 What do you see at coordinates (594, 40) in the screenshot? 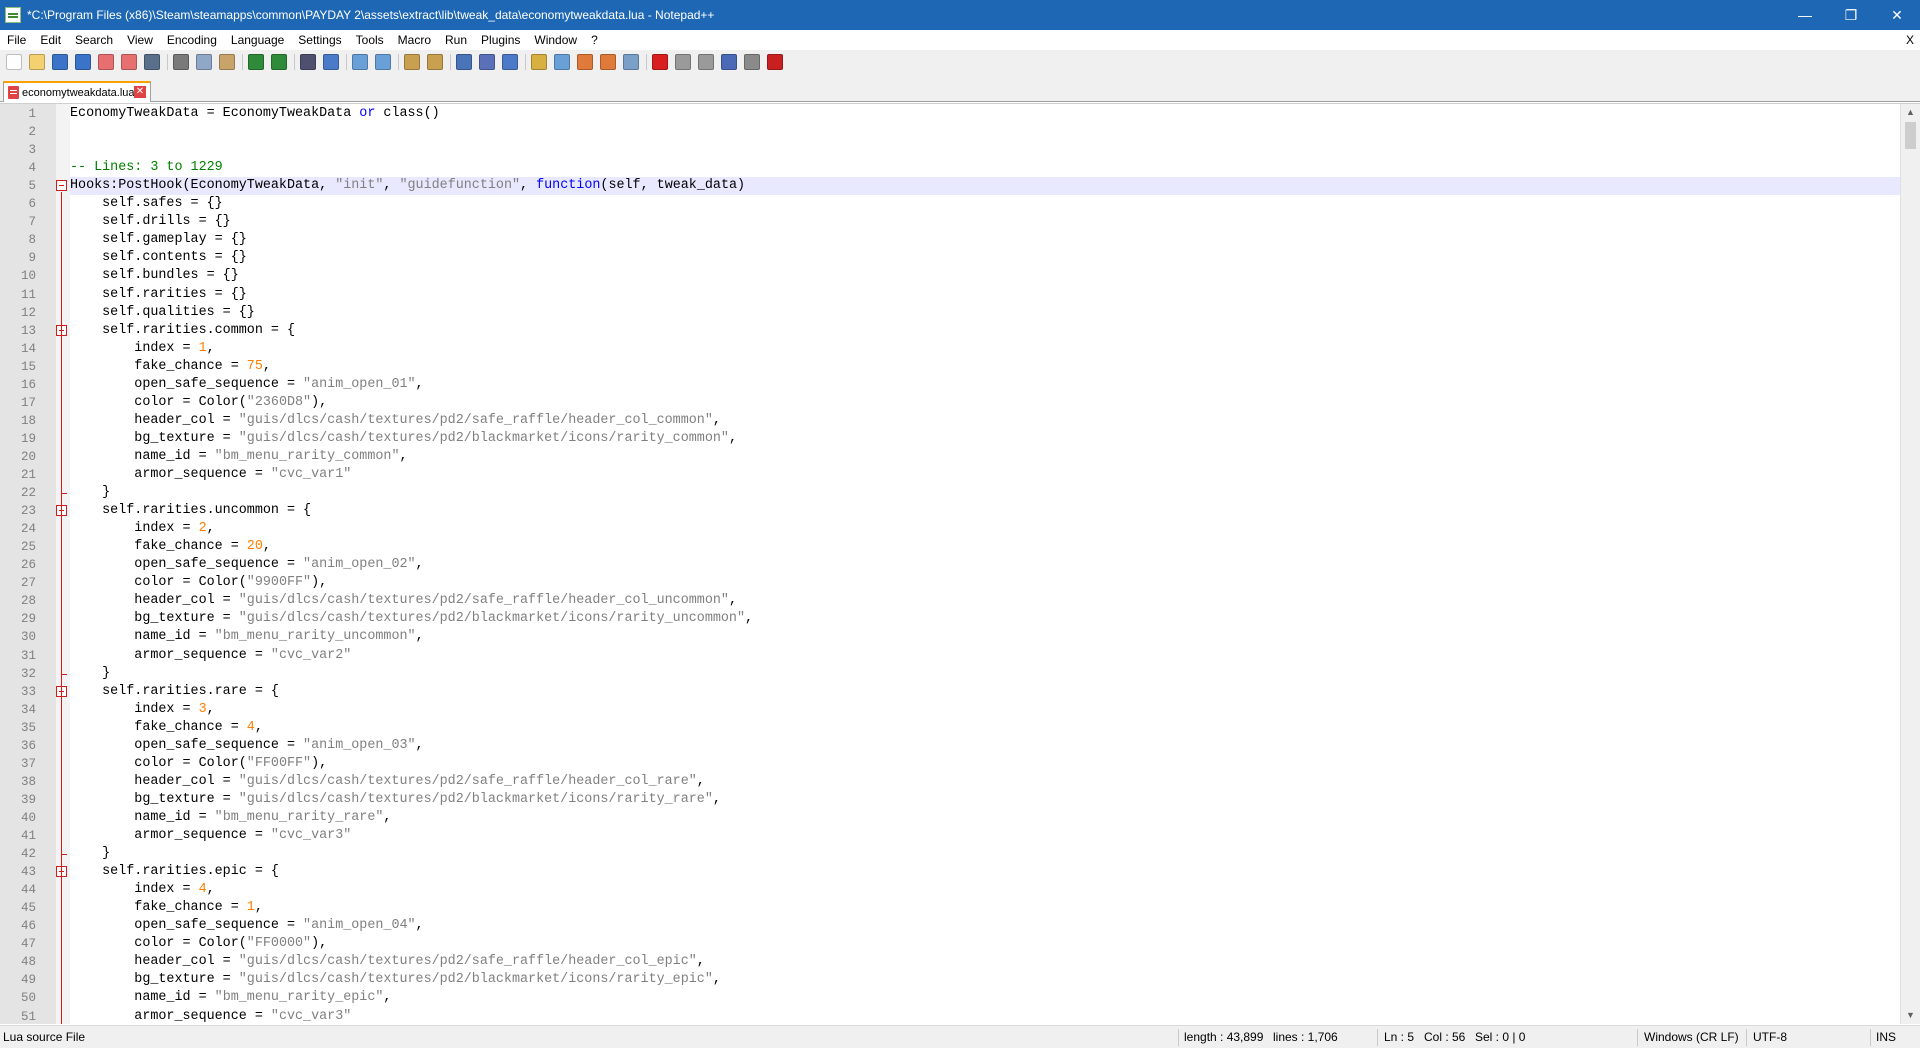
I see `menu-help: ?` at bounding box center [594, 40].